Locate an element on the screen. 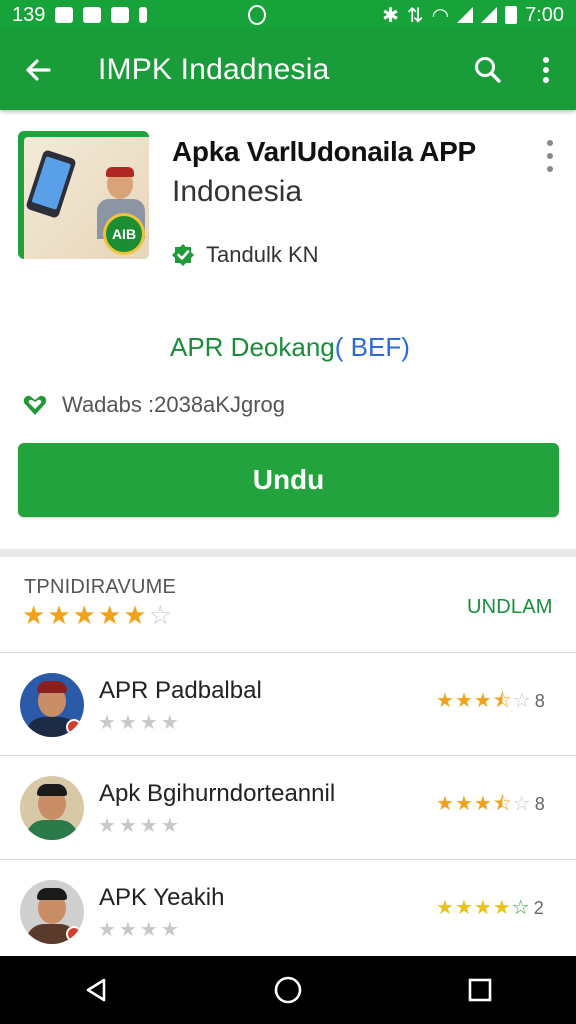  review-rating: ★ ★ ★ ★ ☆ 2 is located at coordinates (490, 908).